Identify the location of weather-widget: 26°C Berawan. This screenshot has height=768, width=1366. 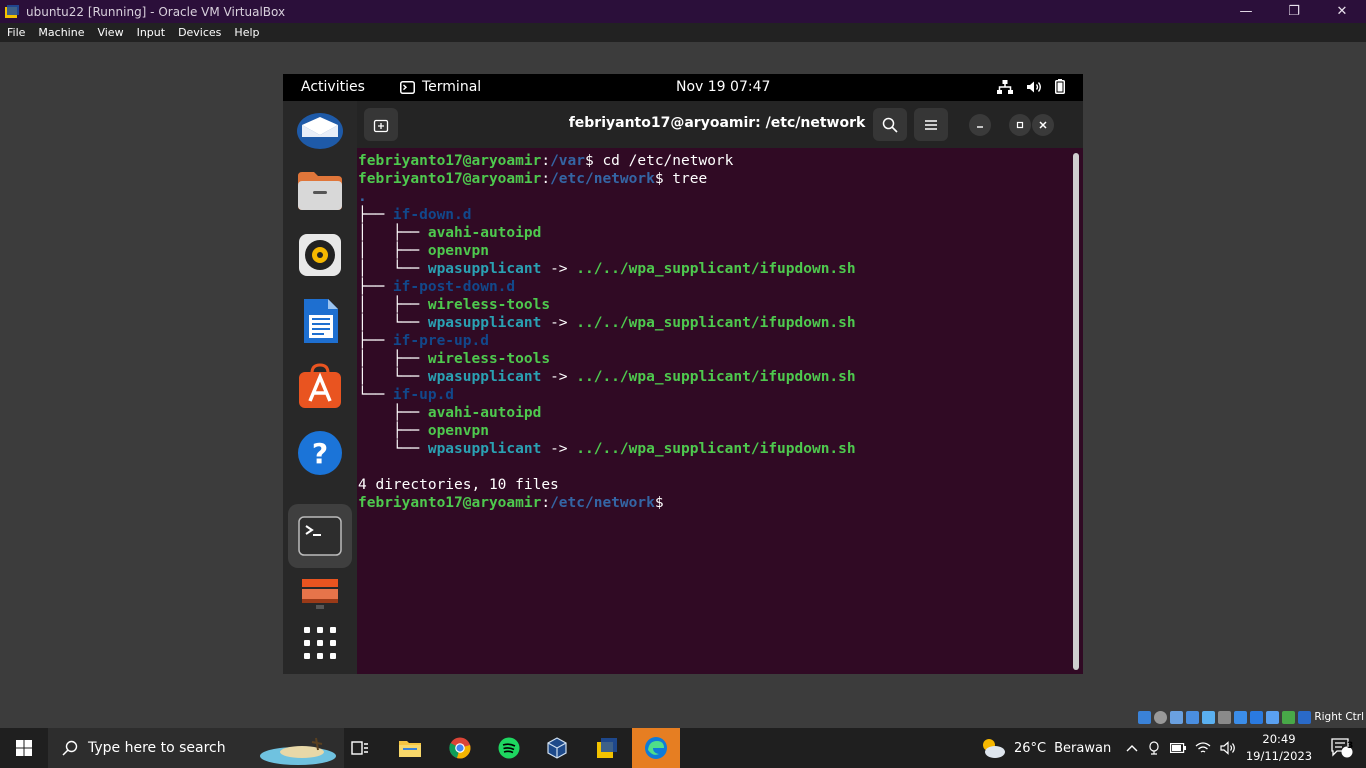
(1045, 748).